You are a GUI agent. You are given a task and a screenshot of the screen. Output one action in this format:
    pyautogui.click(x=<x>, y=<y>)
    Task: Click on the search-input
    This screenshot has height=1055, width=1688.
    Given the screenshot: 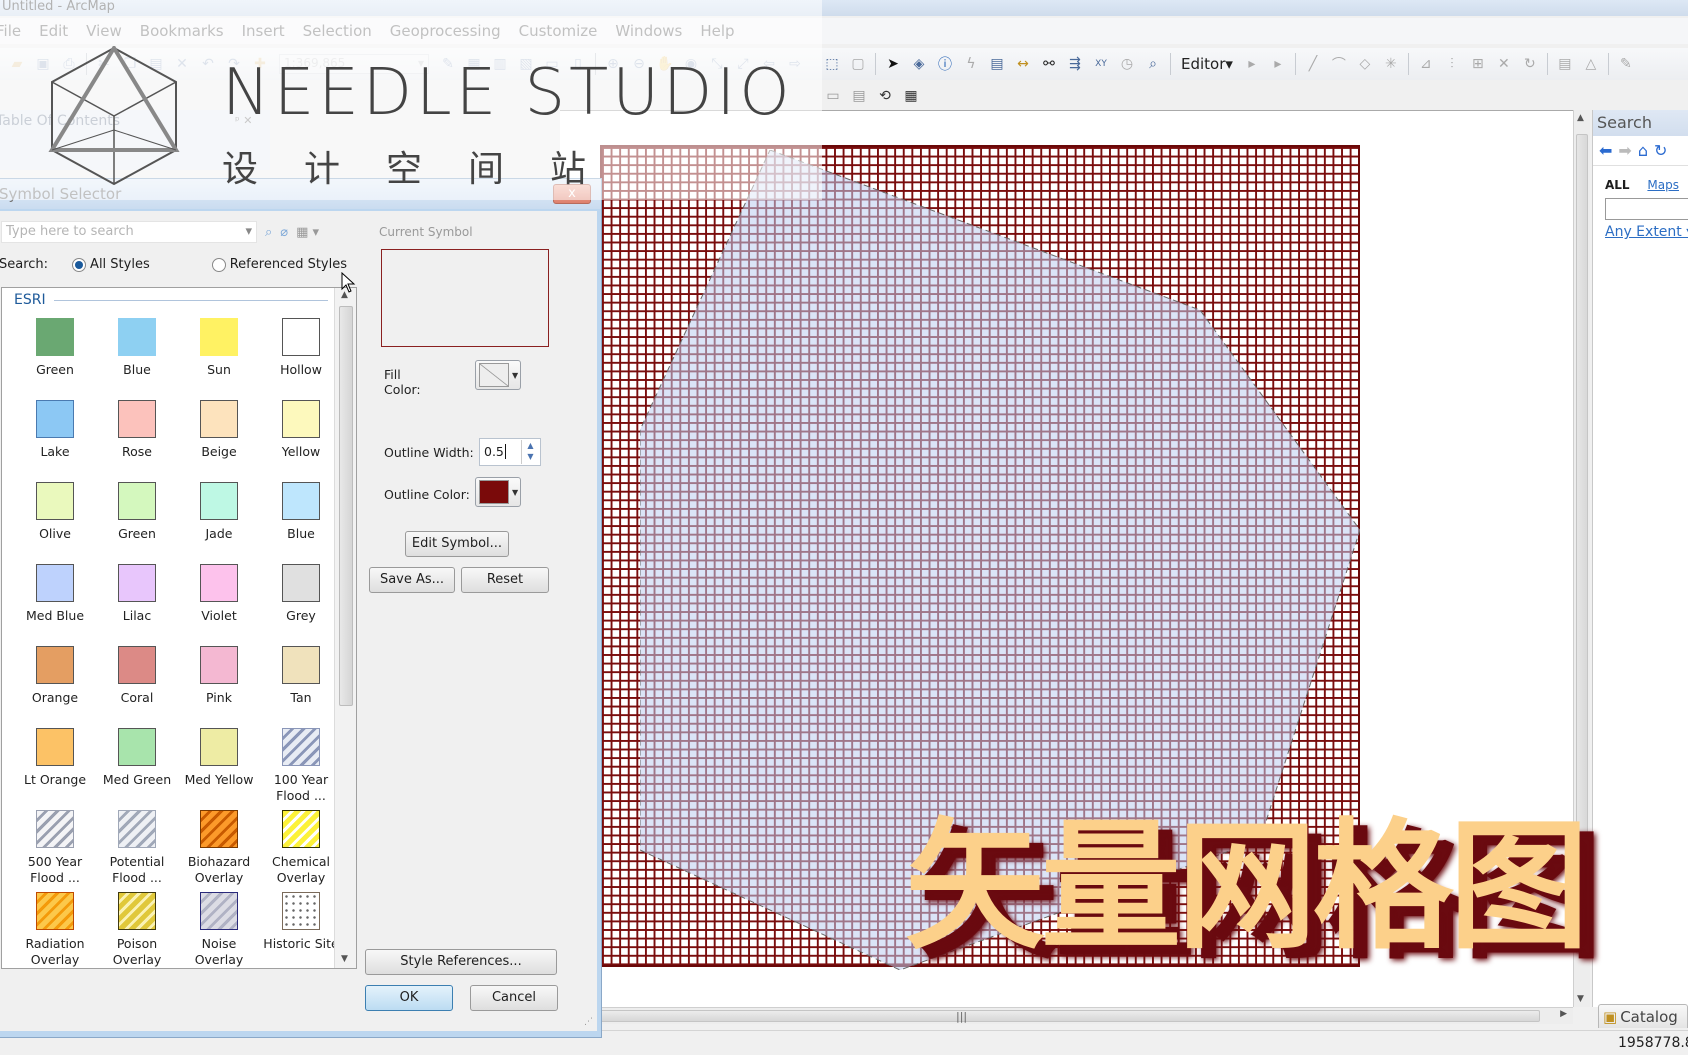 What is the action you would take?
    pyautogui.click(x=1646, y=209)
    